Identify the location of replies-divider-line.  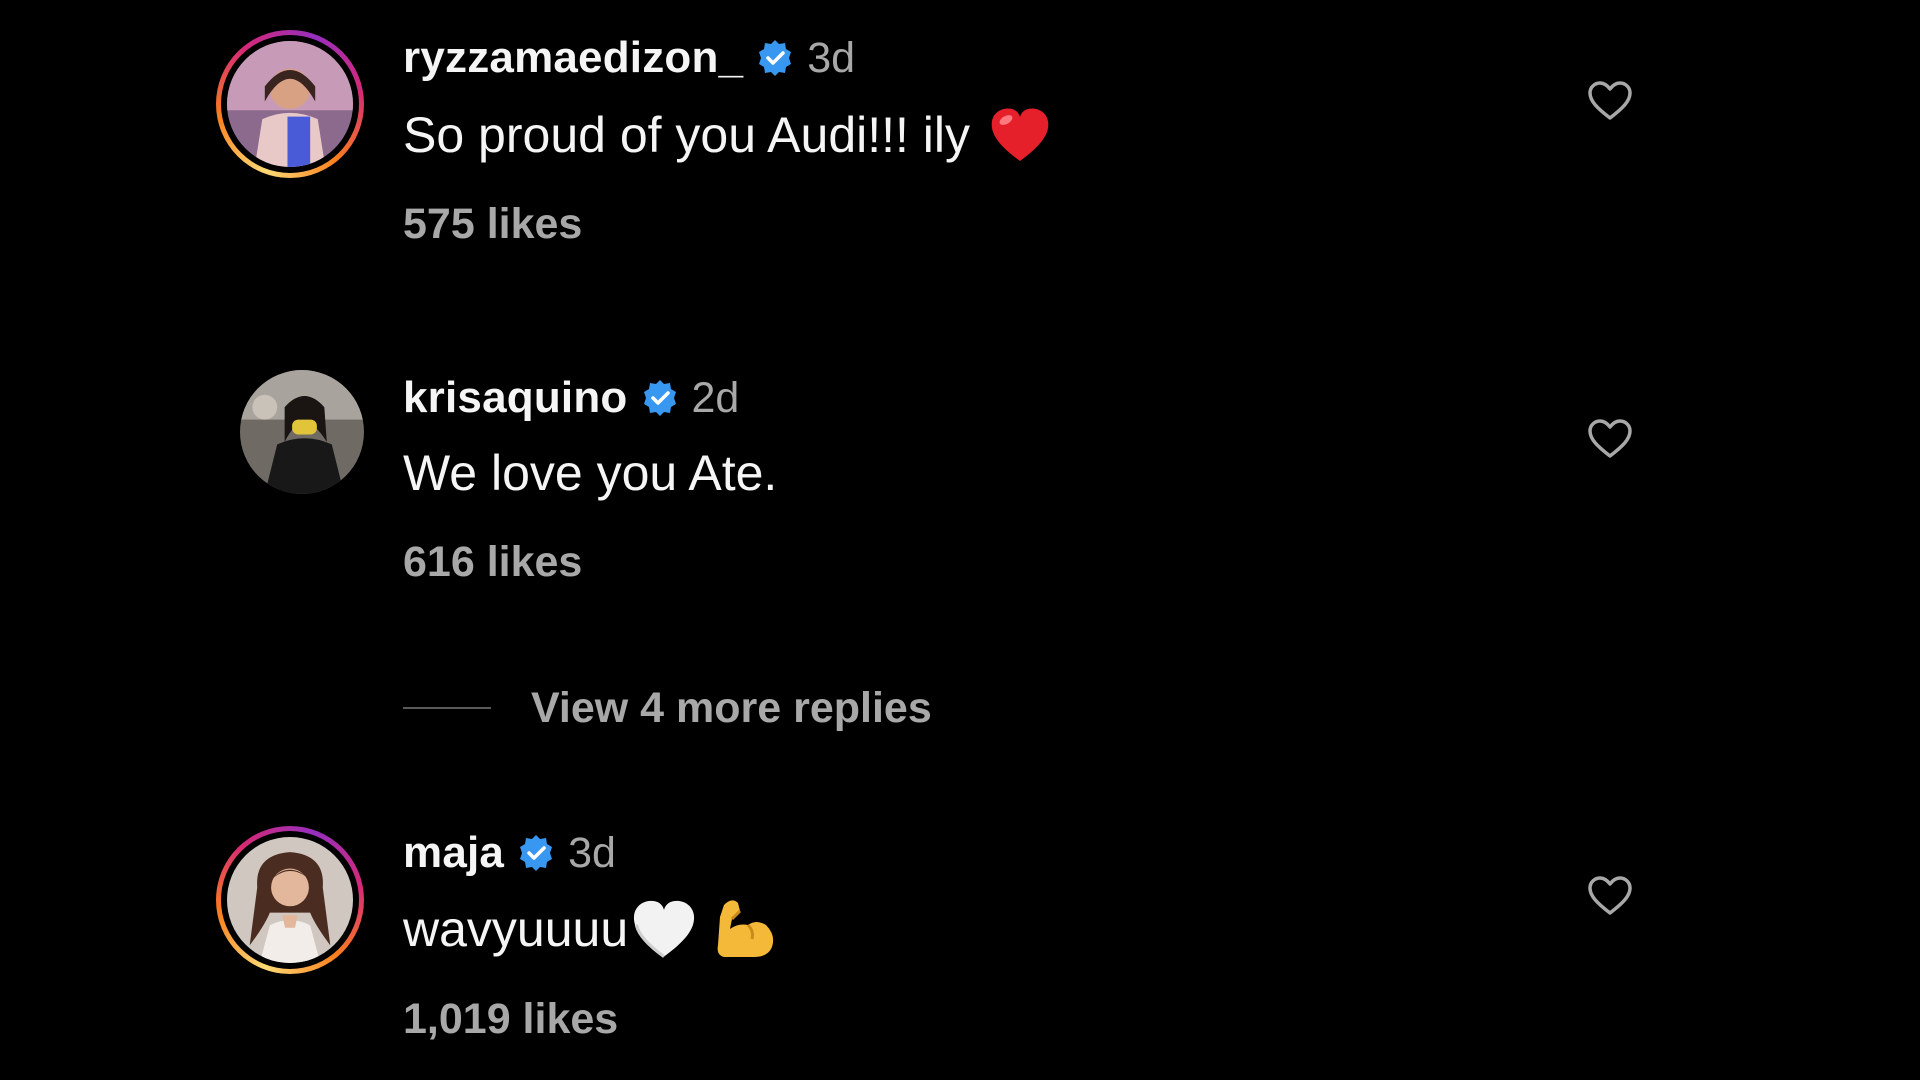
(447, 708).